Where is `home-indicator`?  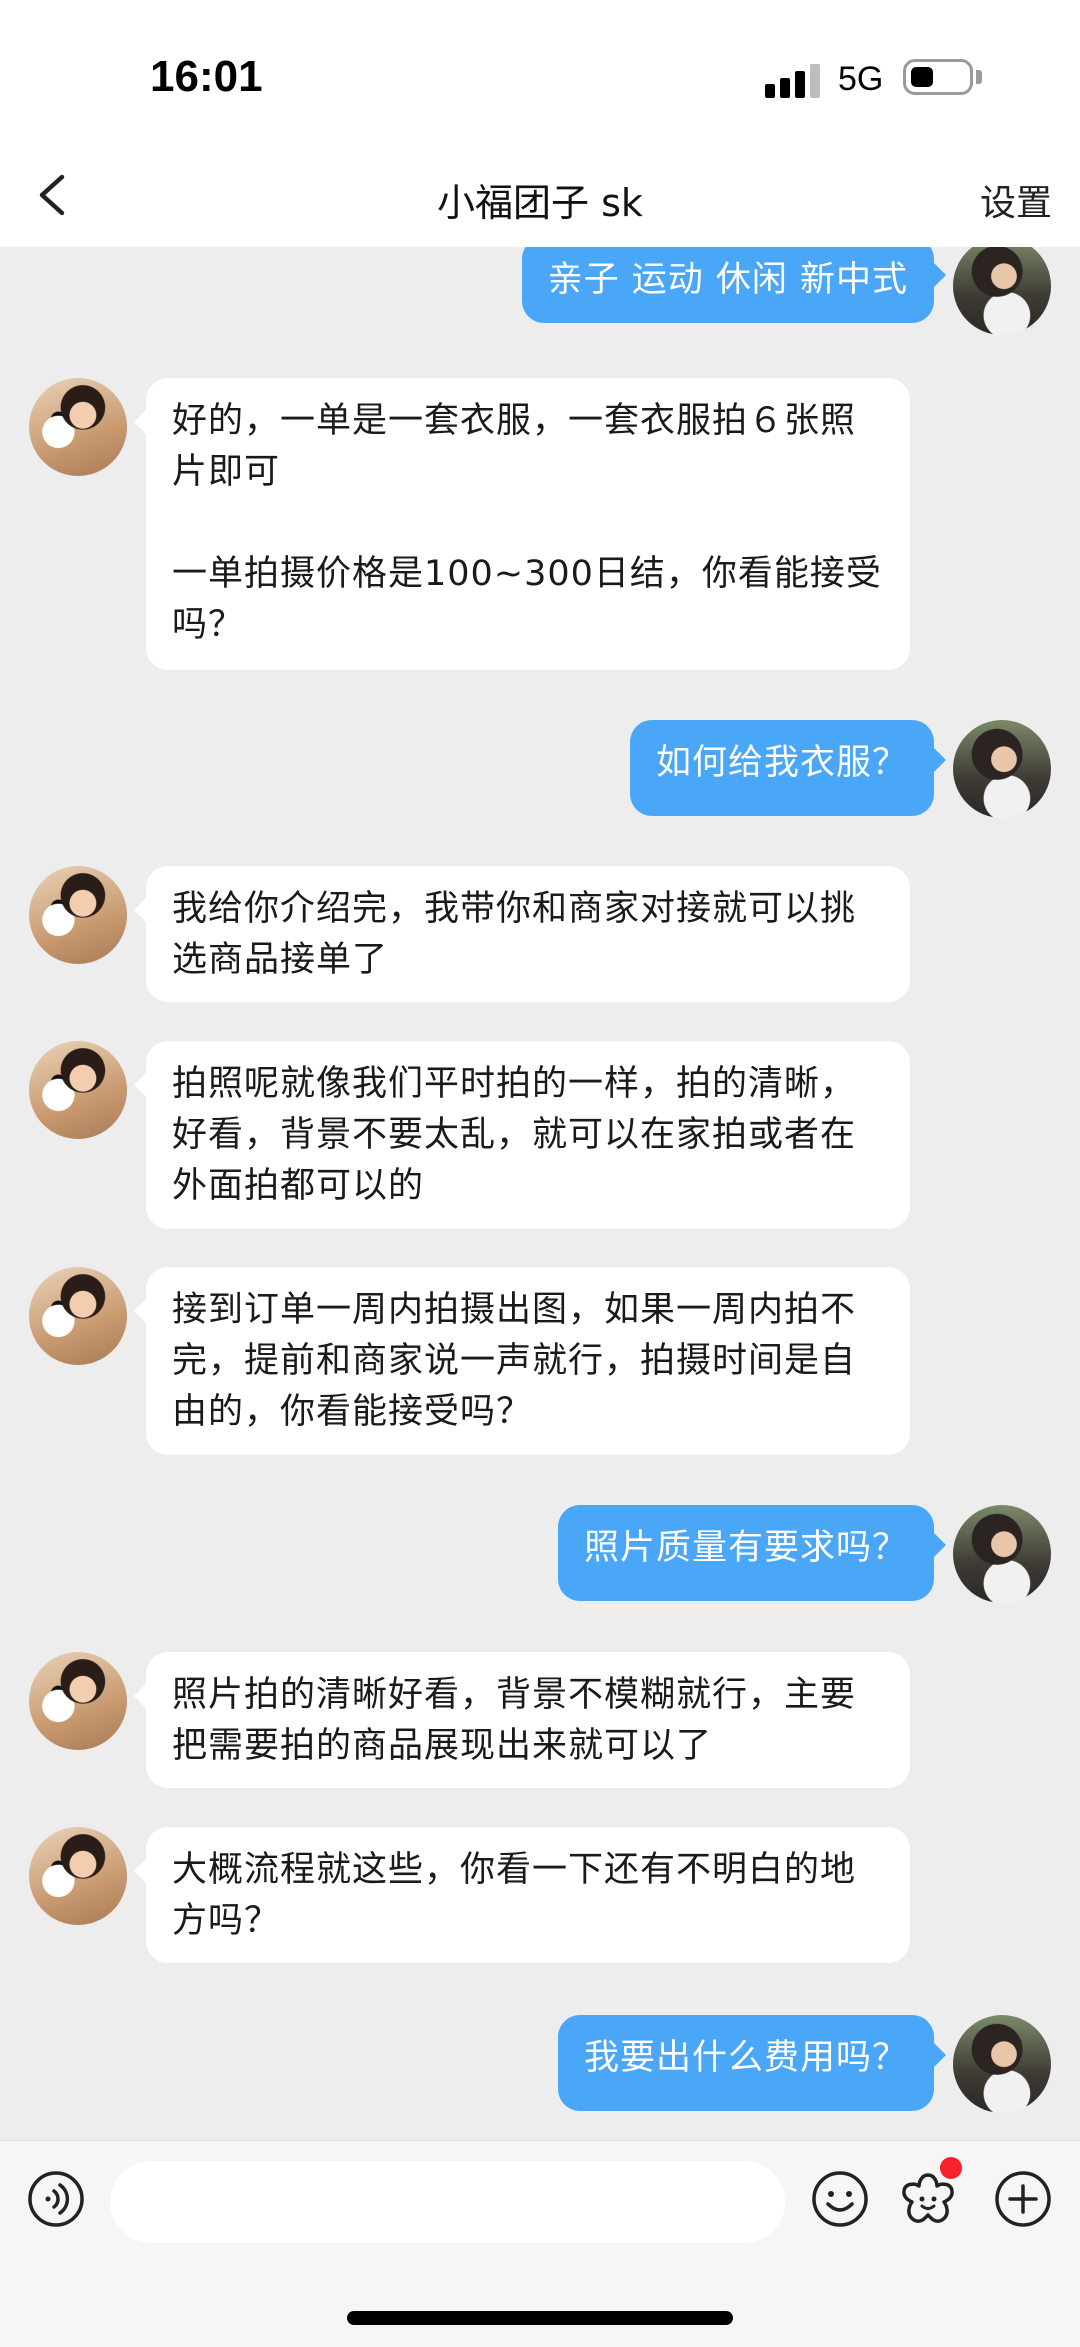 home-indicator is located at coordinates (540, 2318).